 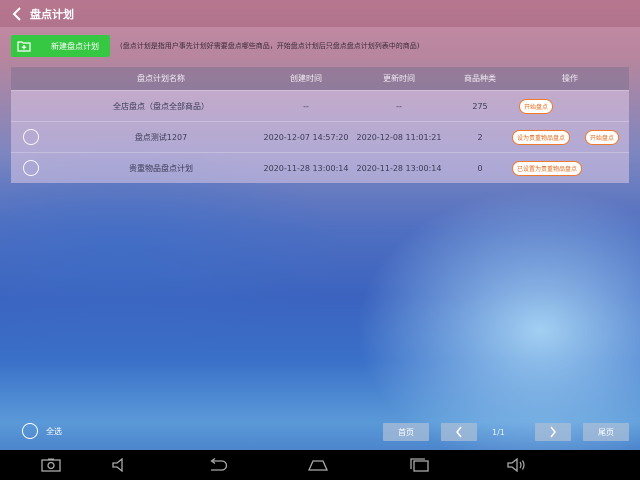 What do you see at coordinates (54, 431) in the screenshot?
I see `select-all-label: 全选` at bounding box center [54, 431].